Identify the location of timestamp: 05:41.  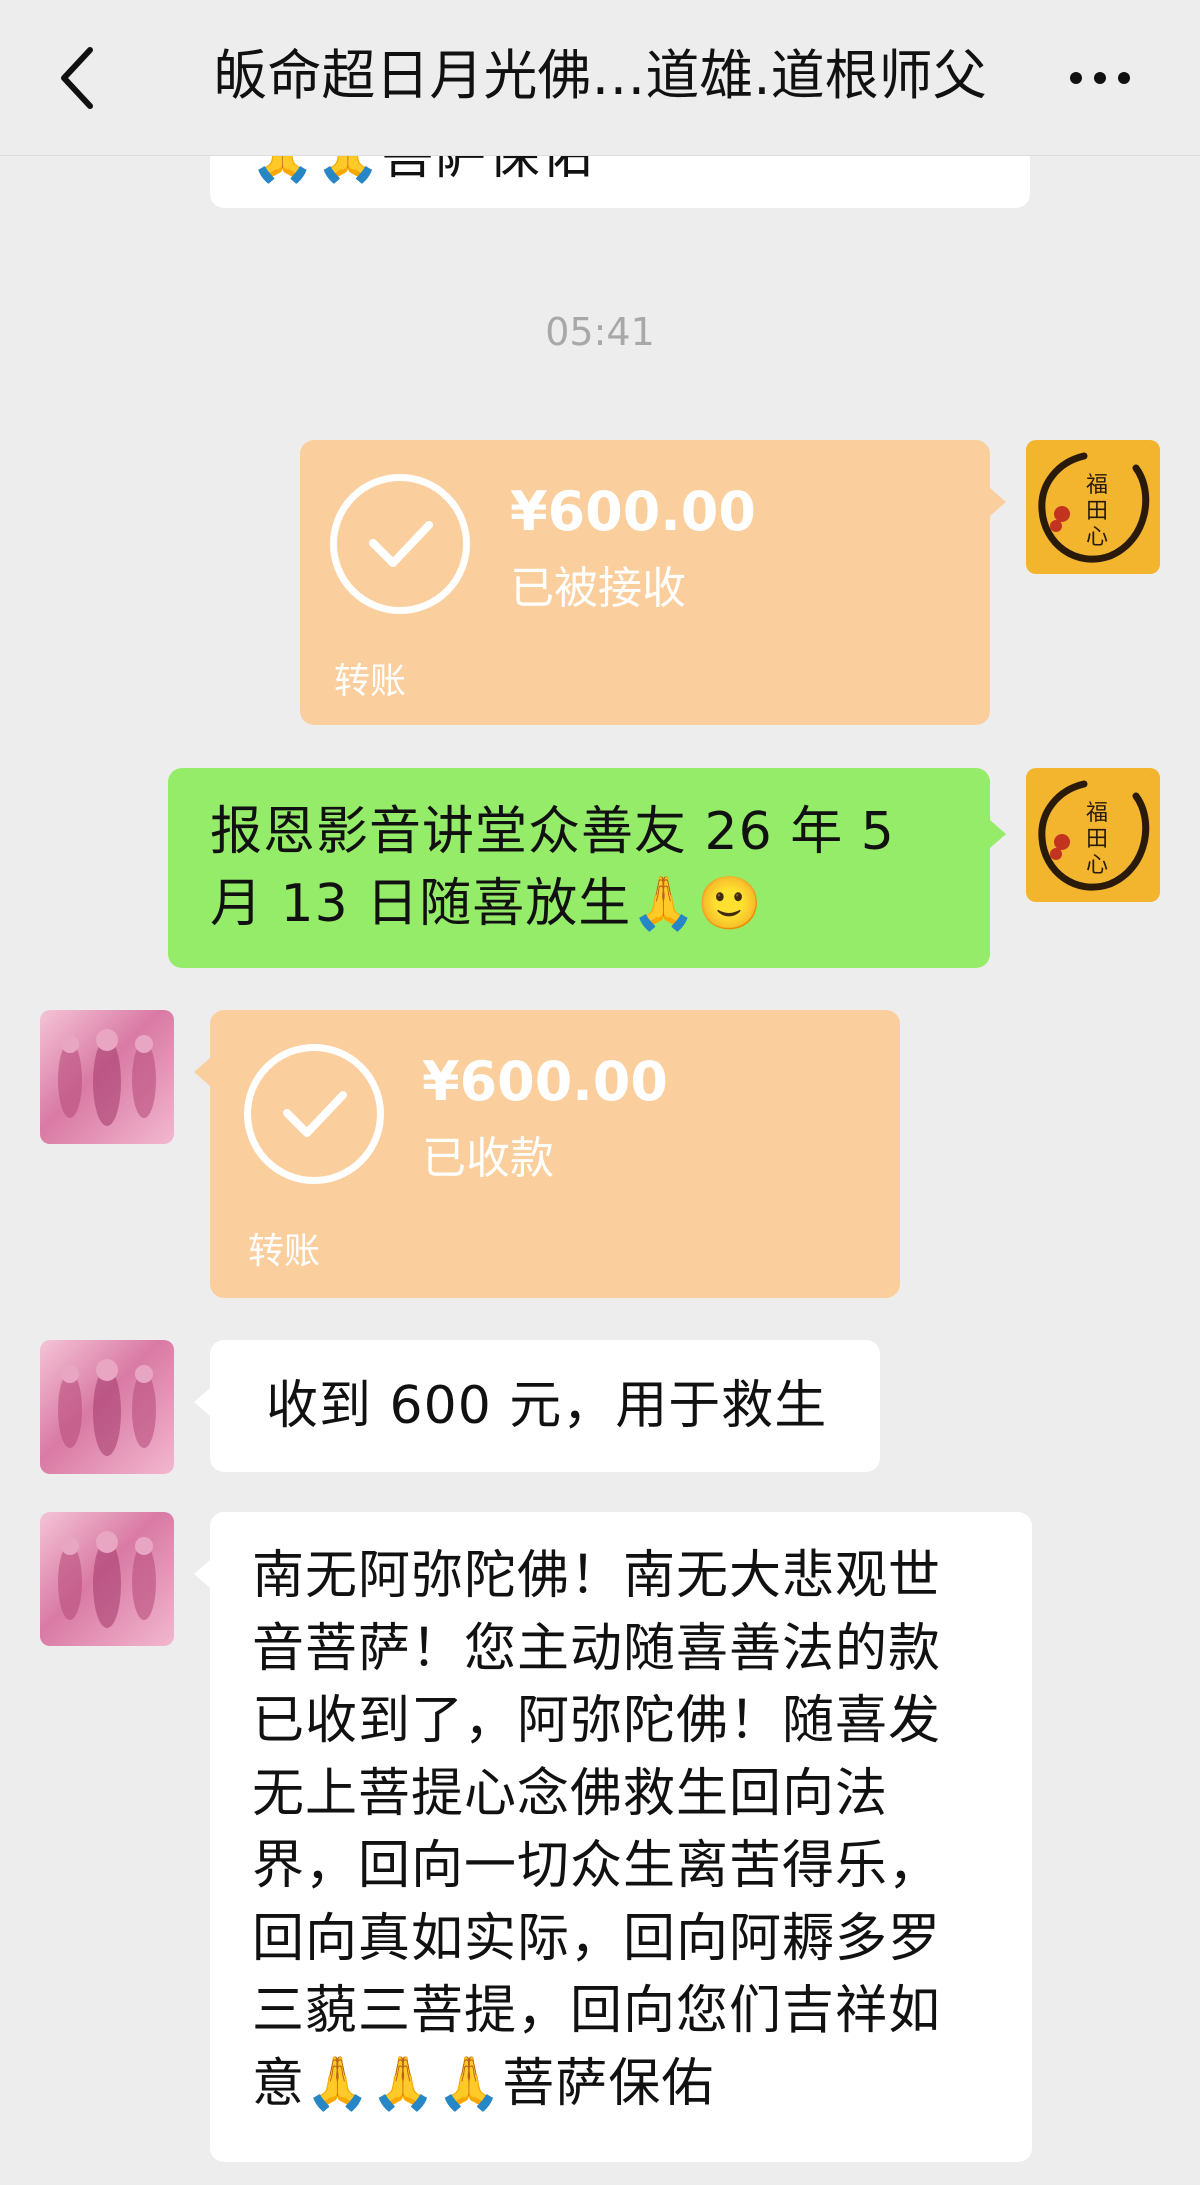
(600, 332).